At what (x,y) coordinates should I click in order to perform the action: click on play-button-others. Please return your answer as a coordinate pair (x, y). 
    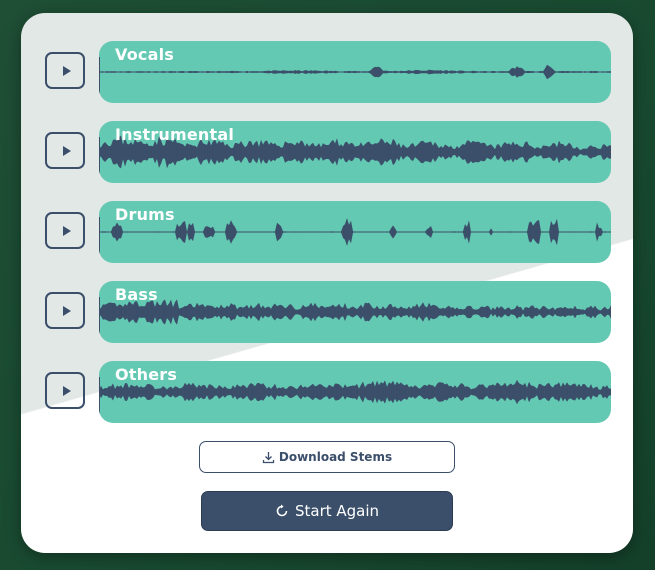
    Looking at the image, I should click on (65, 390).